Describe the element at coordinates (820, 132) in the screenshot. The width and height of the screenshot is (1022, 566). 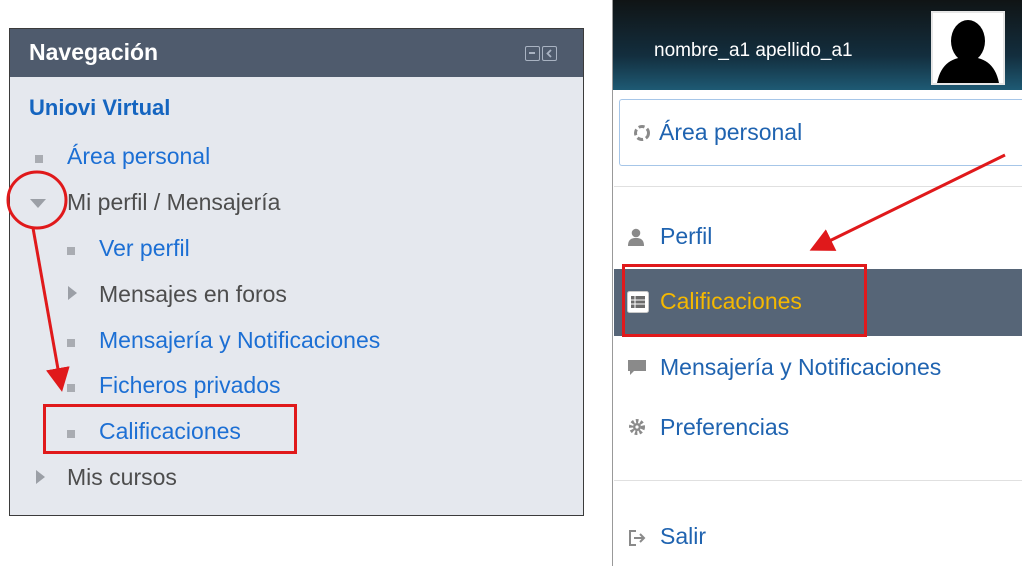
I see `menu-item-area-personal: Área personal` at that location.